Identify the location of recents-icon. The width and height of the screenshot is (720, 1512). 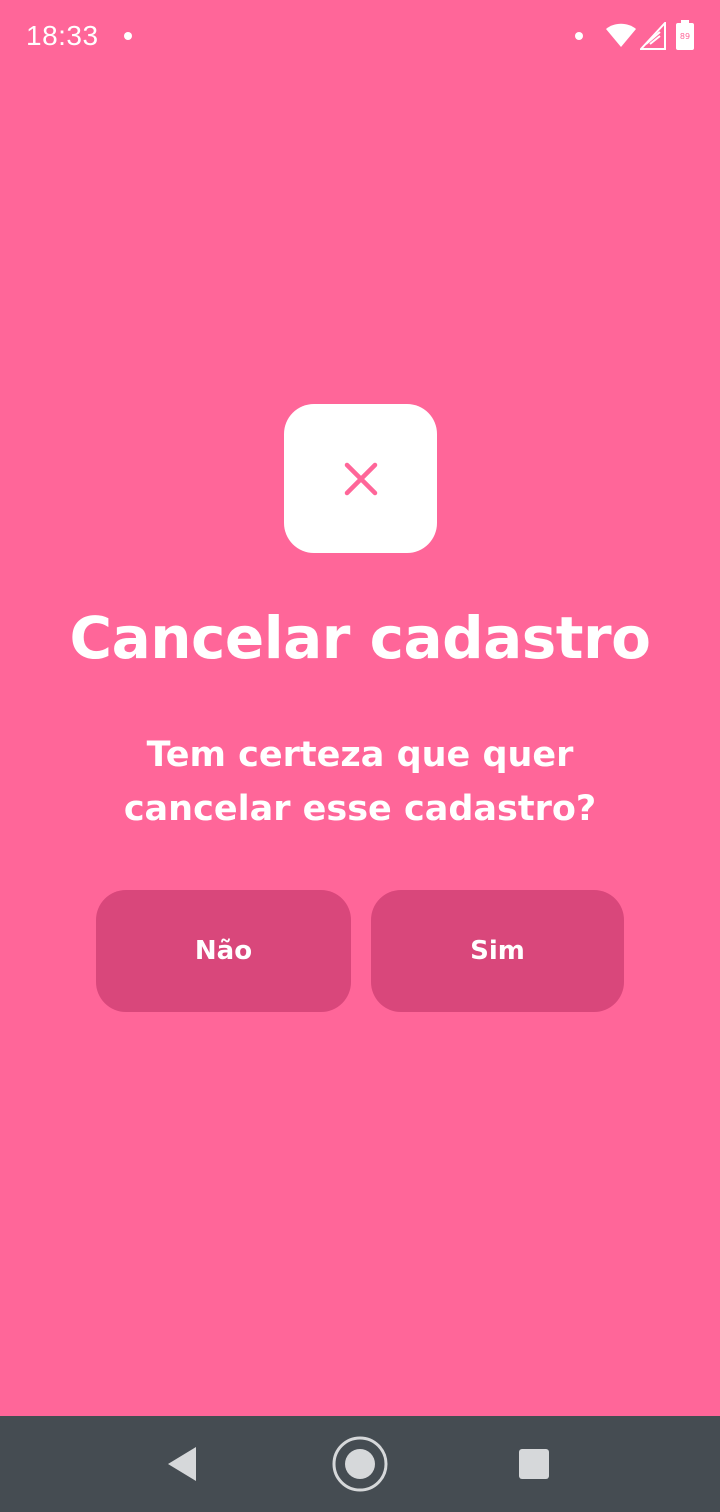
(534, 1464).